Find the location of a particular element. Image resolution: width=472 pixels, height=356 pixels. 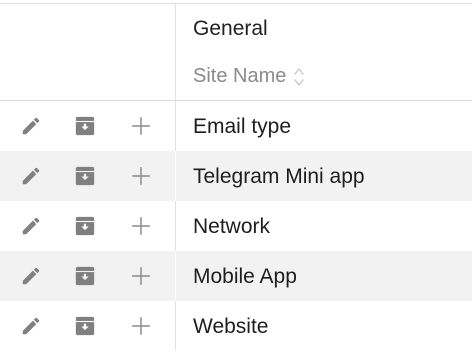

site-name-cell: Telegram Mini app is located at coordinates (279, 176).